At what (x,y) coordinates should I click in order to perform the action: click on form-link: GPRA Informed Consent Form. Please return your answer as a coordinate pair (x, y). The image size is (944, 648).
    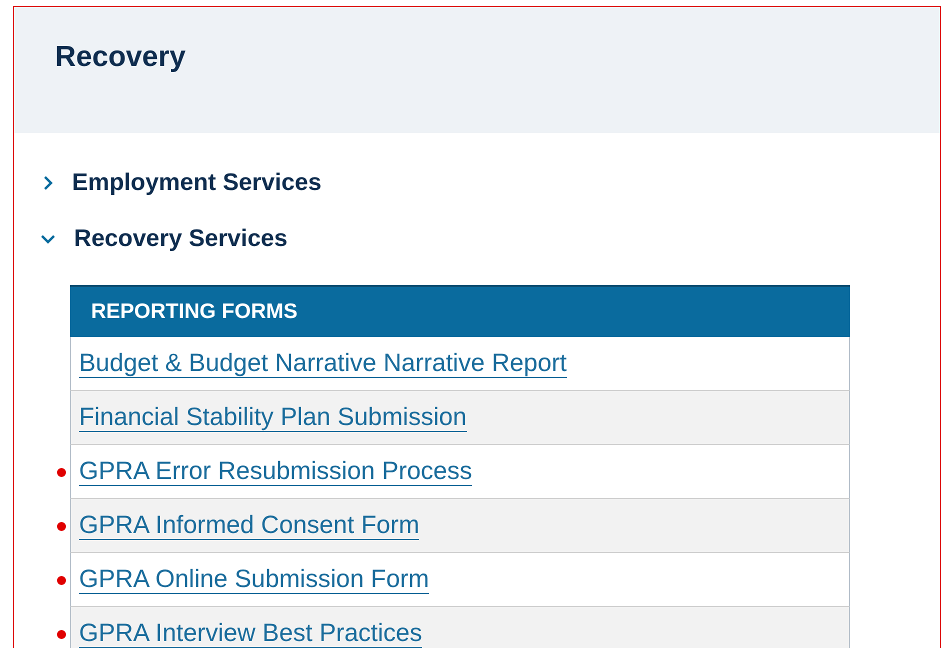
    Looking at the image, I should click on (249, 525).